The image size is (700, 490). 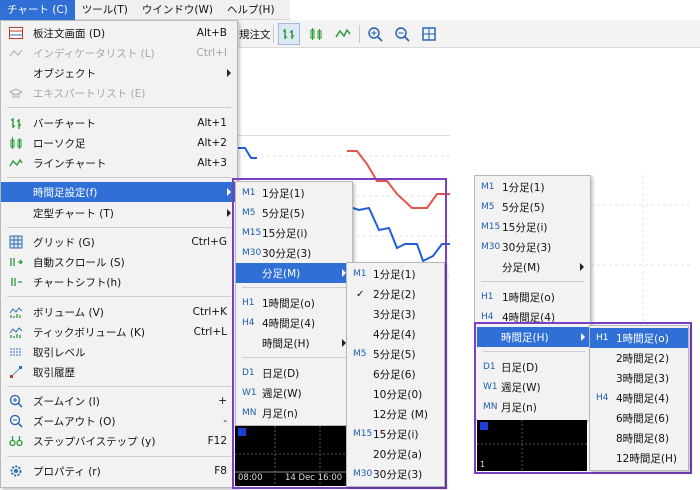 I want to click on menu-item-shortcut: F8, so click(x=220, y=471).